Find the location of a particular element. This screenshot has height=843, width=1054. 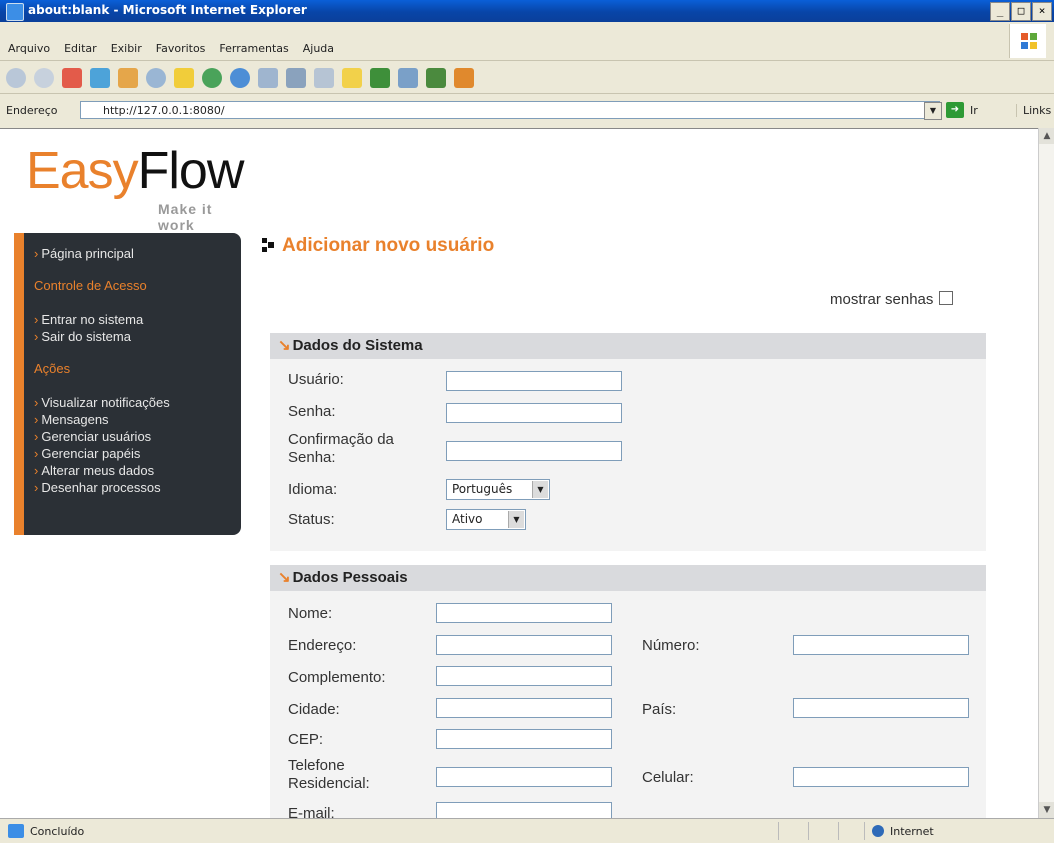

refresh-icon is located at coordinates (100, 77).